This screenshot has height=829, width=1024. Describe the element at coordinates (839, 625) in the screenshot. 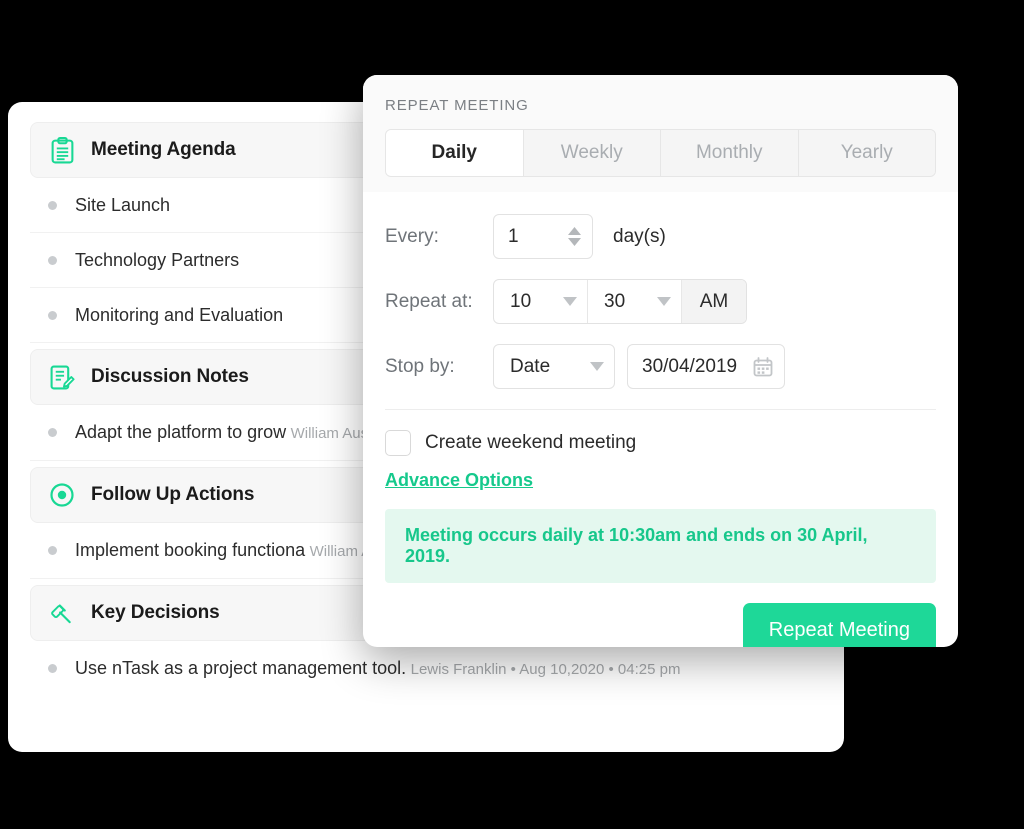

I see `repeat-meeting-button: Repeat Meeting` at that location.